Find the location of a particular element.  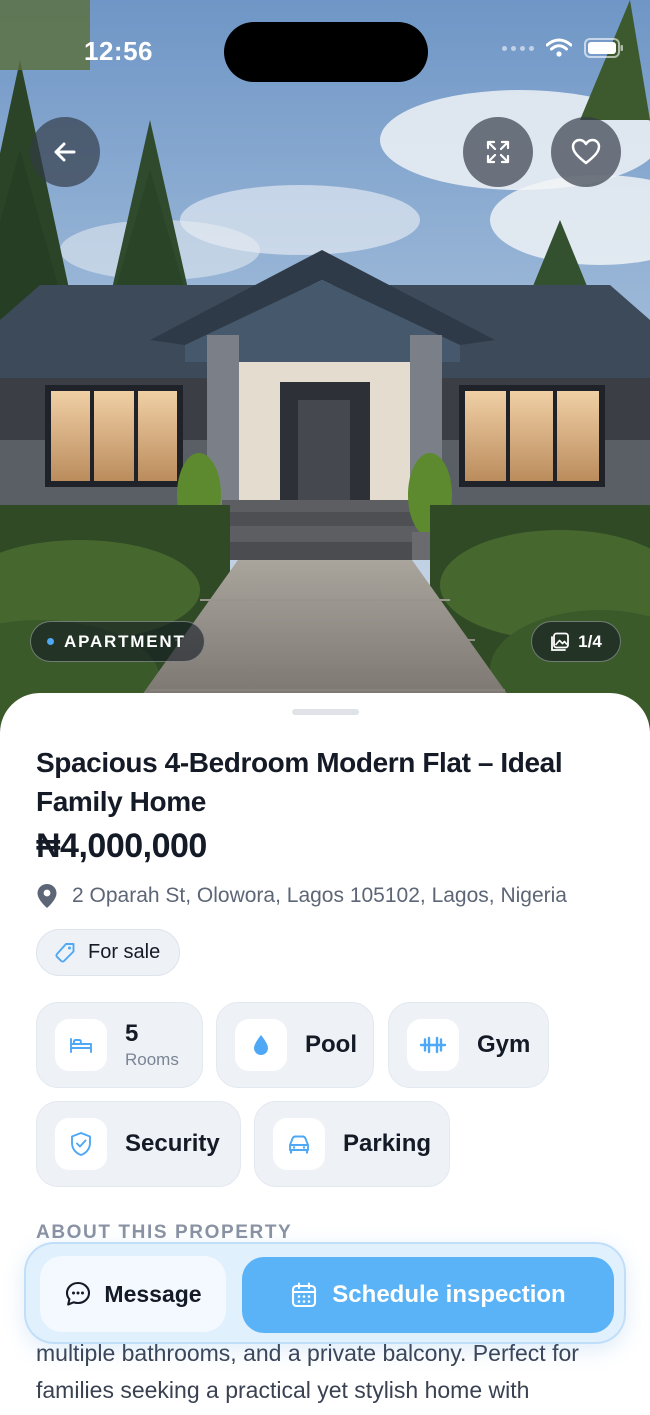

rooms-count: 5 is located at coordinates (132, 1033).